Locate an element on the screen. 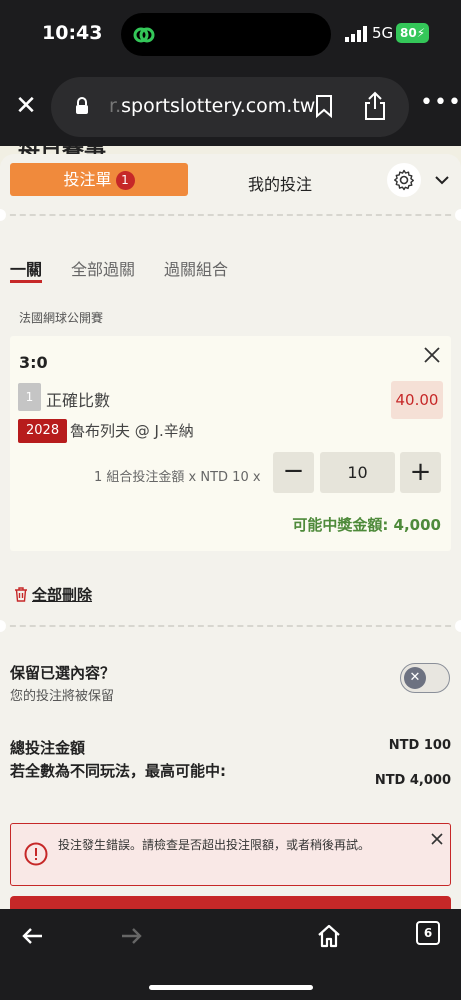 The height and width of the screenshot is (1000, 461). link-icon is located at coordinates (144, 35).